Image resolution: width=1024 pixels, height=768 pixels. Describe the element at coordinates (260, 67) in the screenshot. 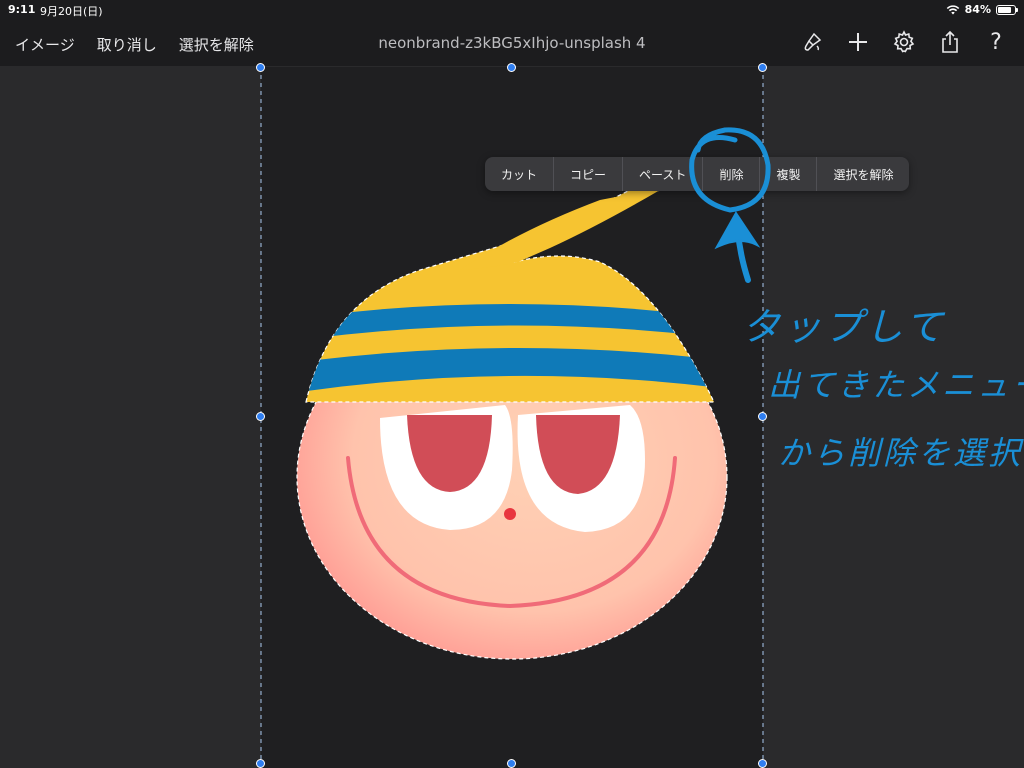

I see `selection-handle-top-left` at that location.